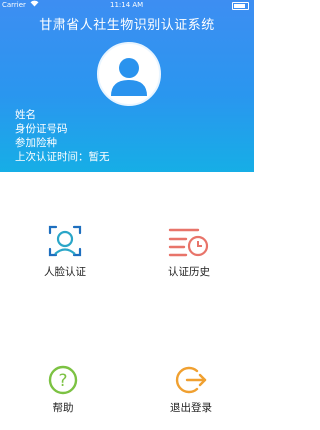 This screenshot has height=430, width=320. I want to click on history-clock-icon, so click(188, 242).